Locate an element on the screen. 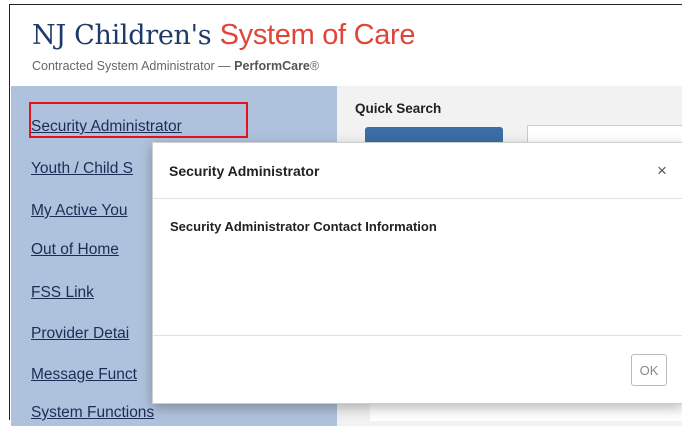 The height and width of the screenshot is (426, 682). subtitle-strong: PerformCare is located at coordinates (272, 66).